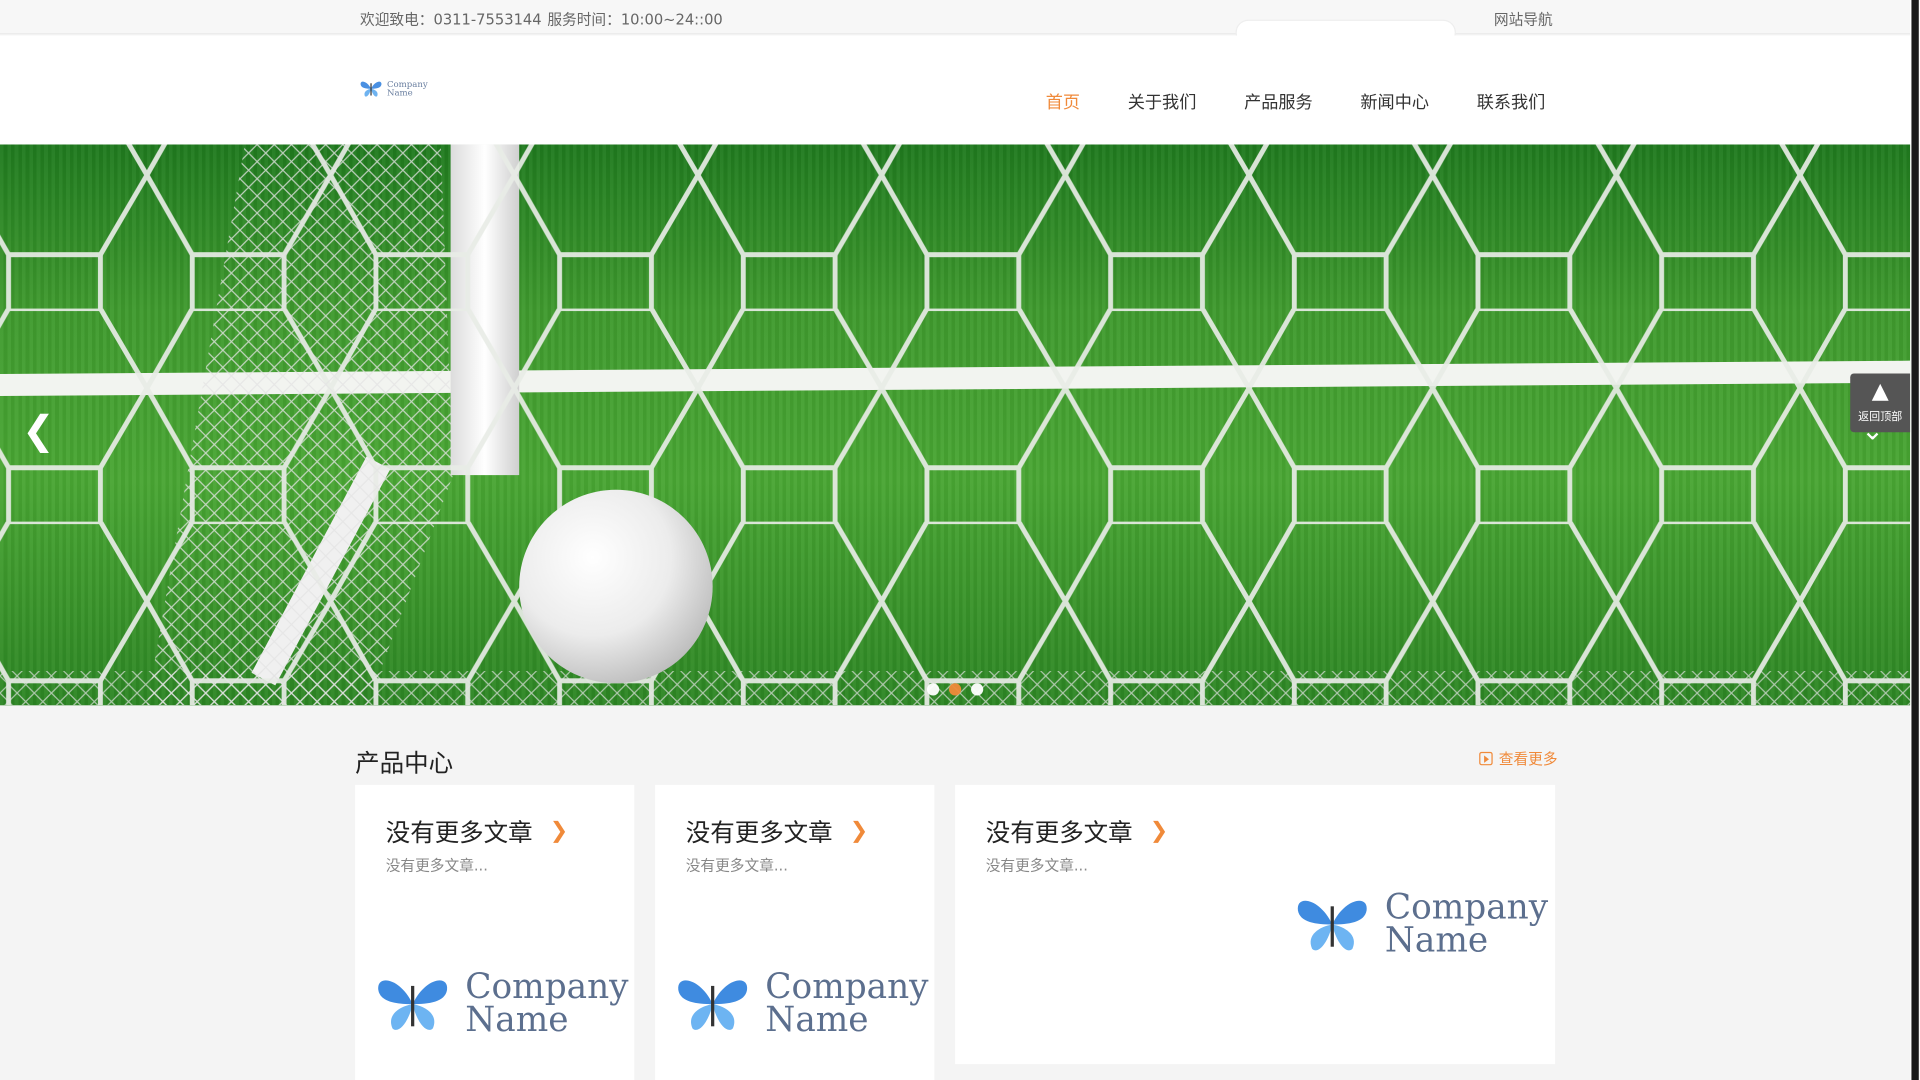 The width and height of the screenshot is (1920, 1080). I want to click on page-scrollbar, so click(1915, 540).